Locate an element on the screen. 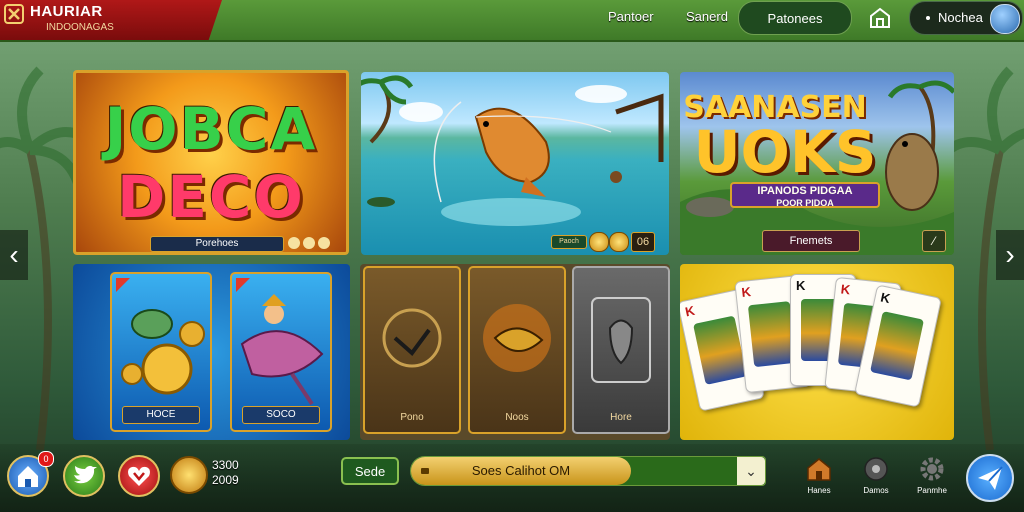 This screenshot has height=512, width=1024. logo: HAURIAR INDOONAGAS is located at coordinates (111, 20).